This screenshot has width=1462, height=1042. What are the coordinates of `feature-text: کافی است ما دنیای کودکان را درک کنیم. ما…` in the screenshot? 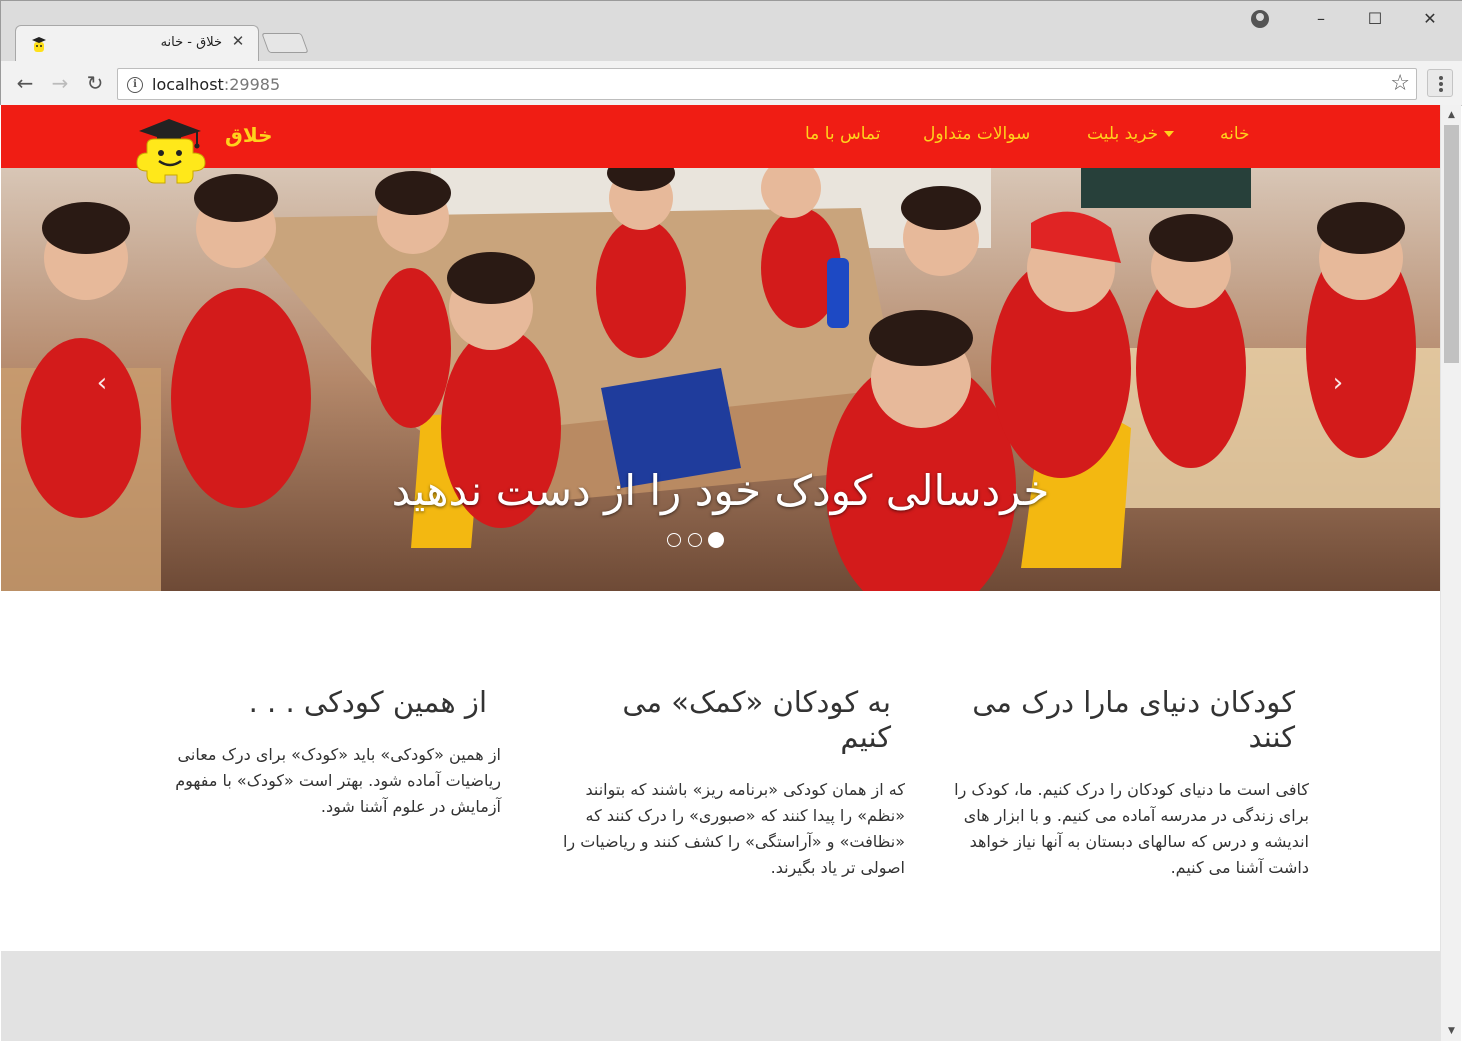 It's located at (1131, 828).